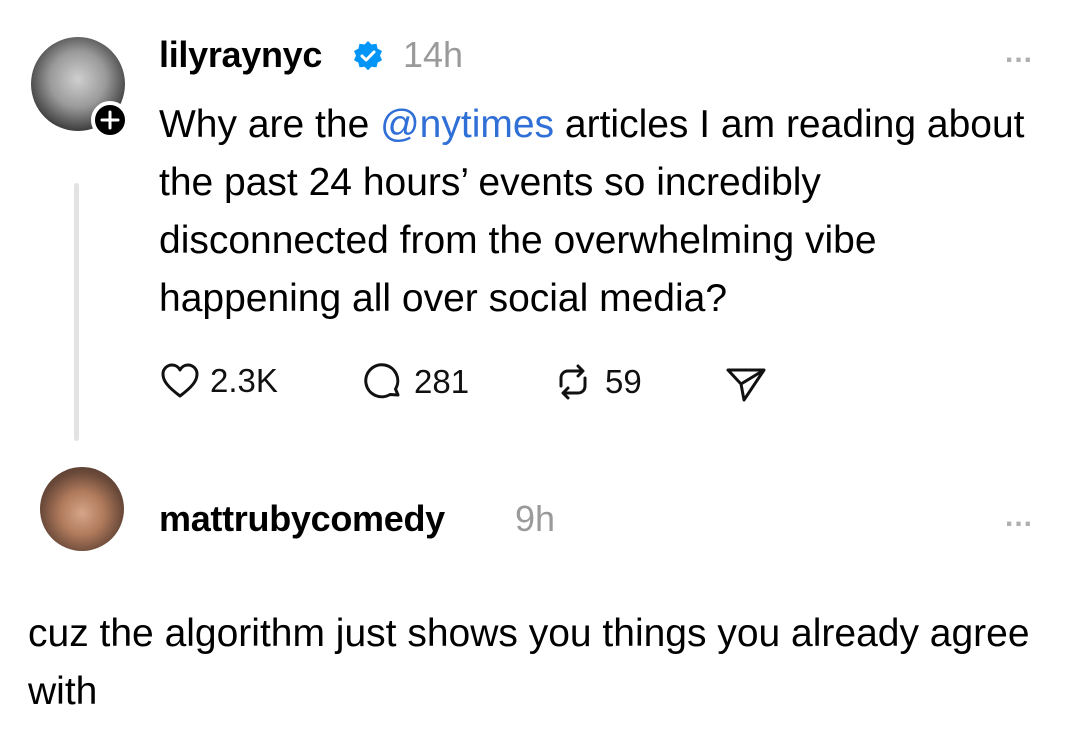 The height and width of the screenshot is (729, 1080). What do you see at coordinates (535, 518) in the screenshot?
I see `reply-timestamp: 9h` at bounding box center [535, 518].